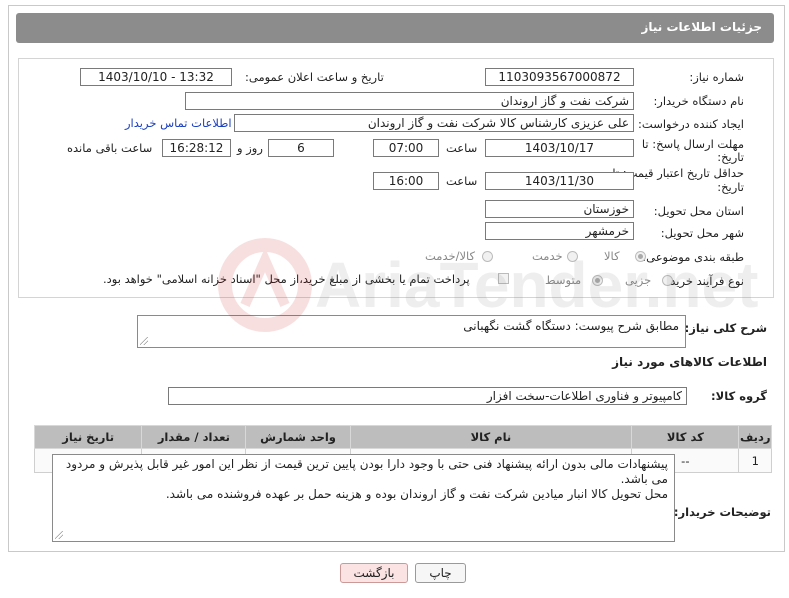  What do you see at coordinates (692, 144) in the screenshot?
I see `reply-deadline-label: مهلت ارسال پاسخ: تا` at bounding box center [692, 144].